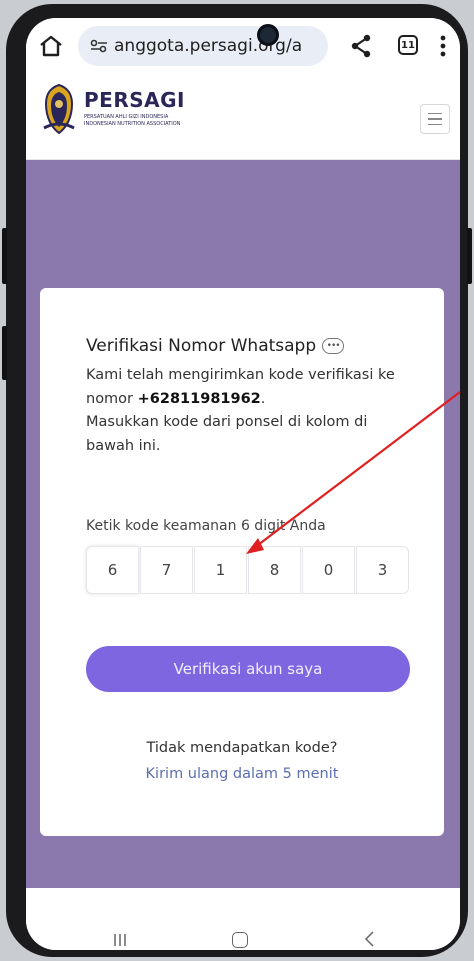 Image resolution: width=474 pixels, height=961 pixels. I want to click on more-horiz-icon: •••, so click(333, 346).